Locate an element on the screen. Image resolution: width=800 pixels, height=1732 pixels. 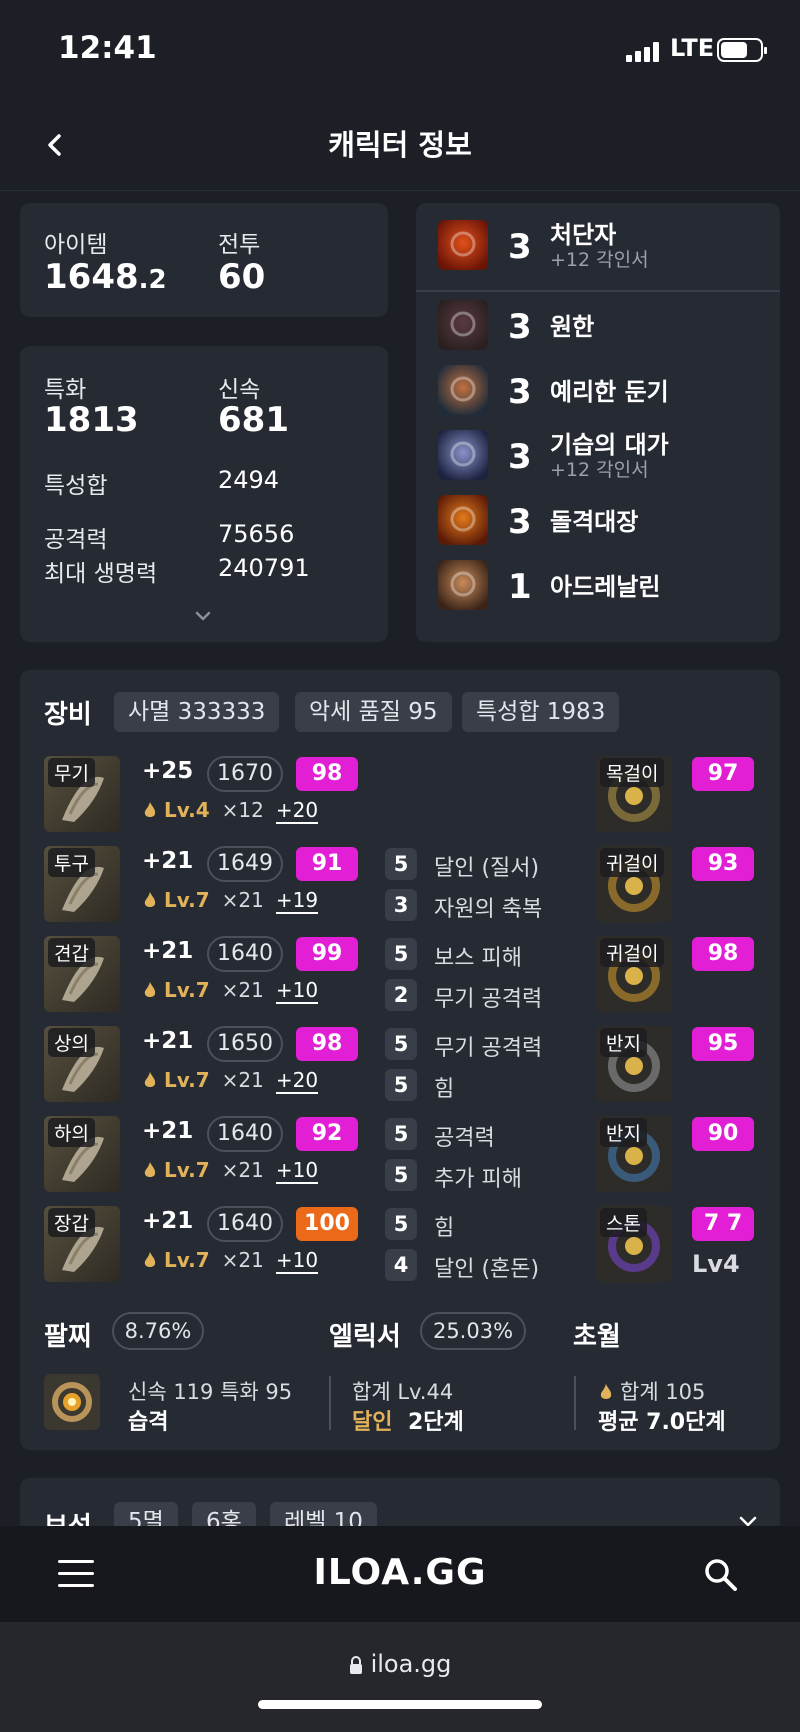
elixir-option-name: 공격력 is located at coordinates (464, 1138).